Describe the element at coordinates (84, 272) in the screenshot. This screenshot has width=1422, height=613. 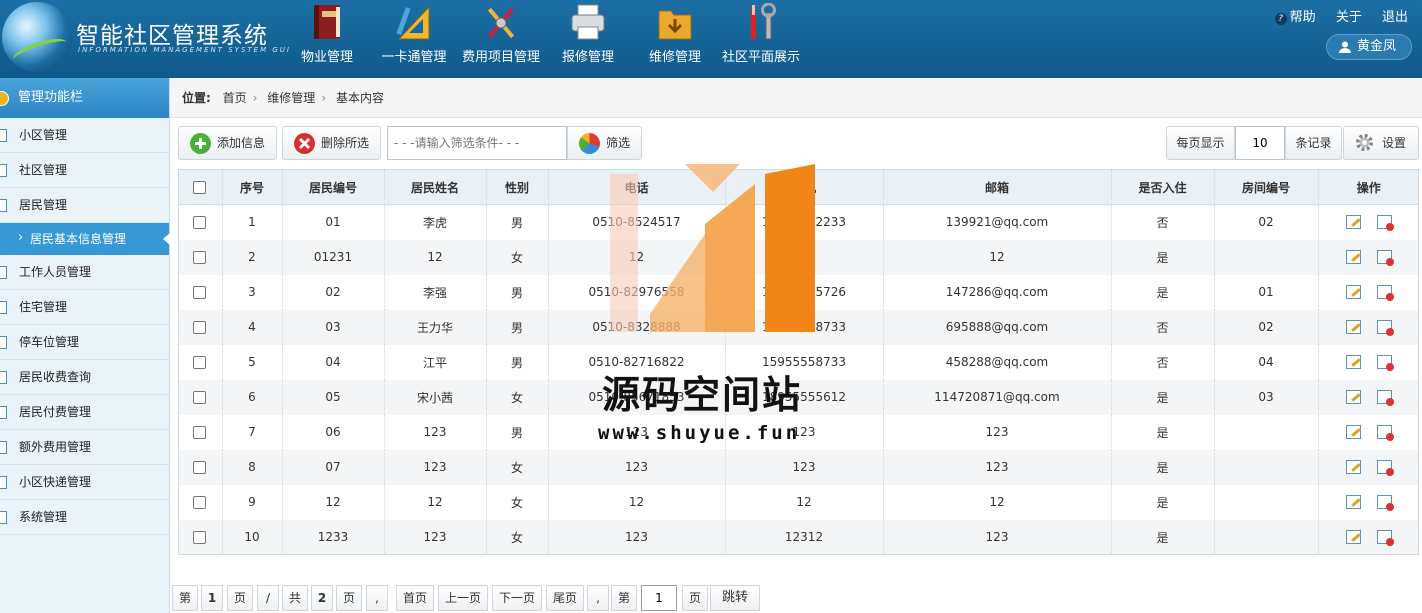
I see `sidebar-item-staff: 工作人员管理` at that location.